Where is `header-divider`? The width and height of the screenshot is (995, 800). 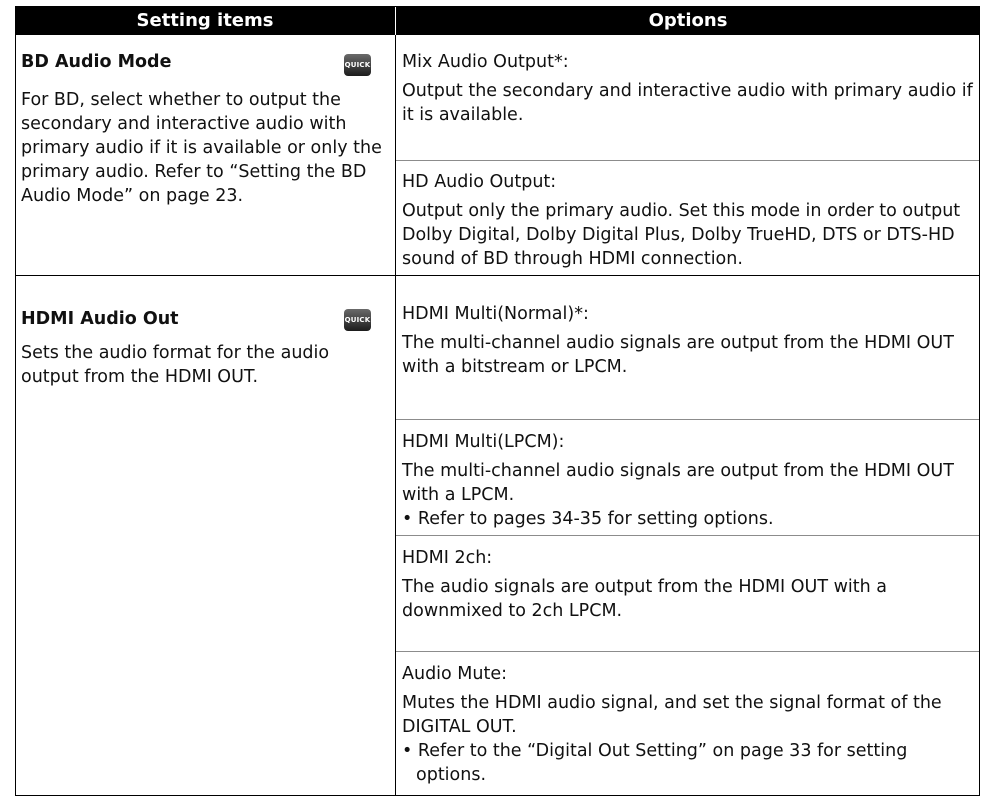
header-divider is located at coordinates (395, 20).